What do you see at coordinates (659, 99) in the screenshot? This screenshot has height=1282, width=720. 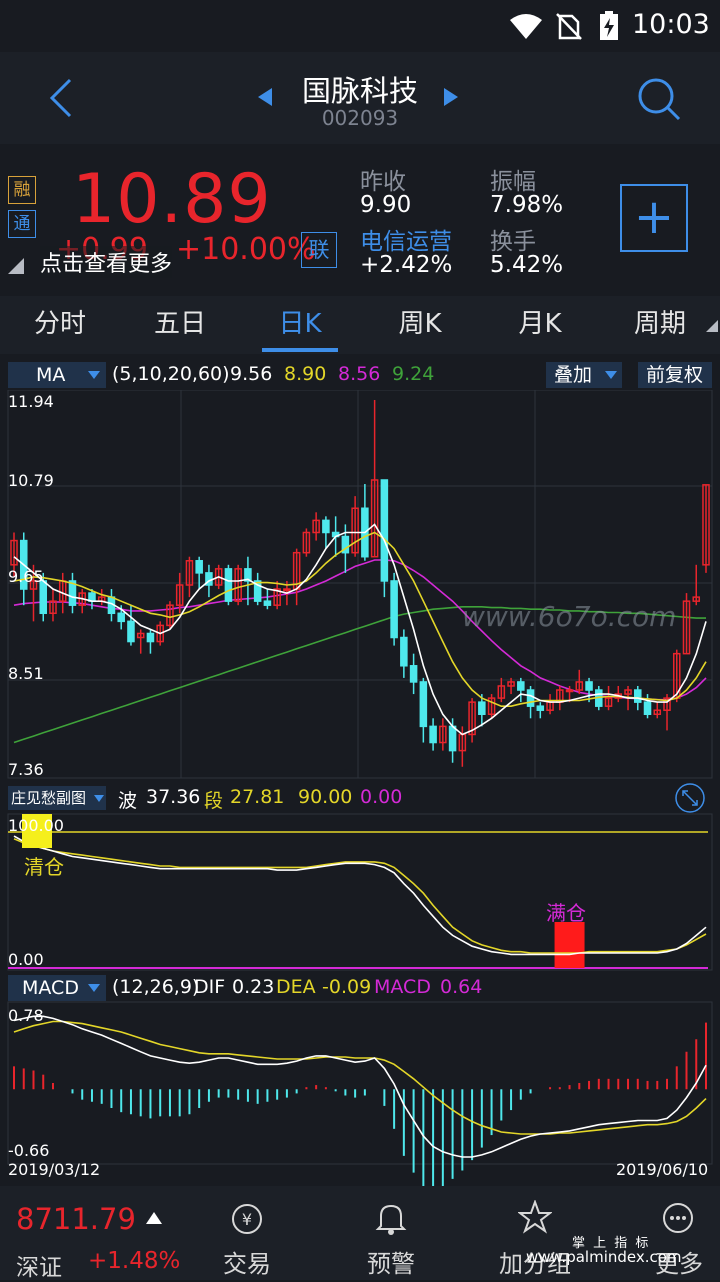 I see `search-icon` at bounding box center [659, 99].